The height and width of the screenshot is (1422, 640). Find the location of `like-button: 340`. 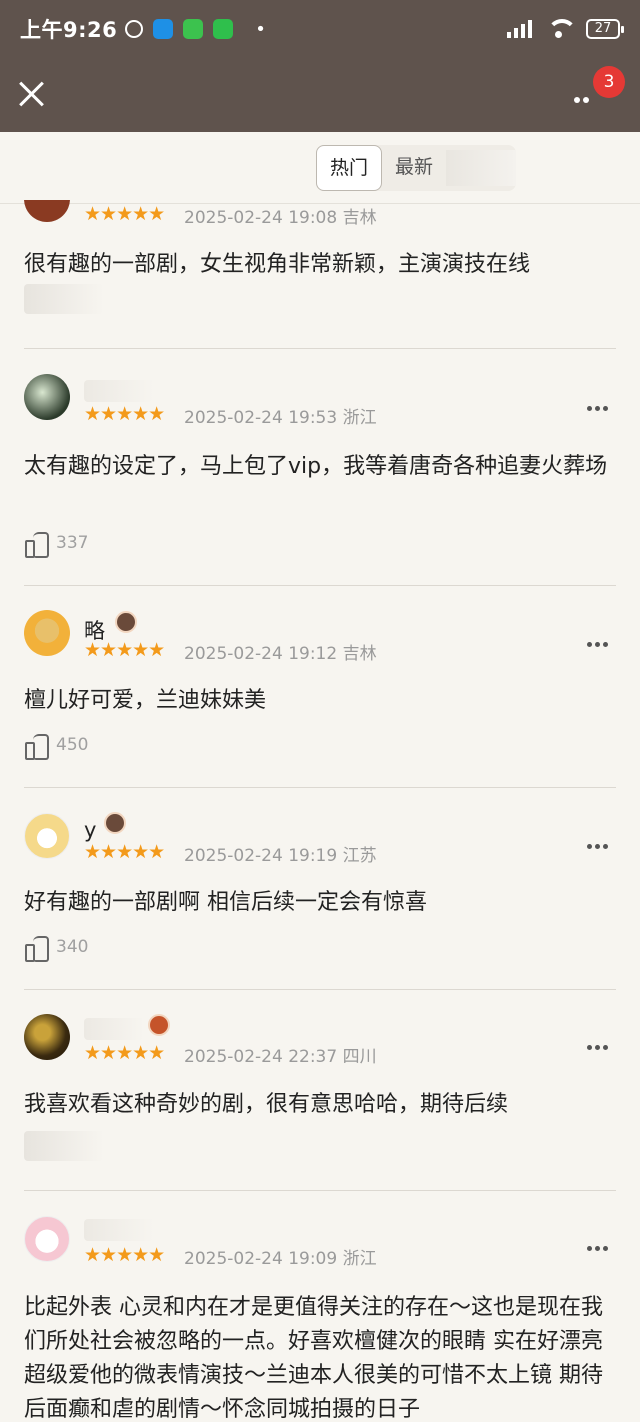

like-button: 340 is located at coordinates (56, 948).